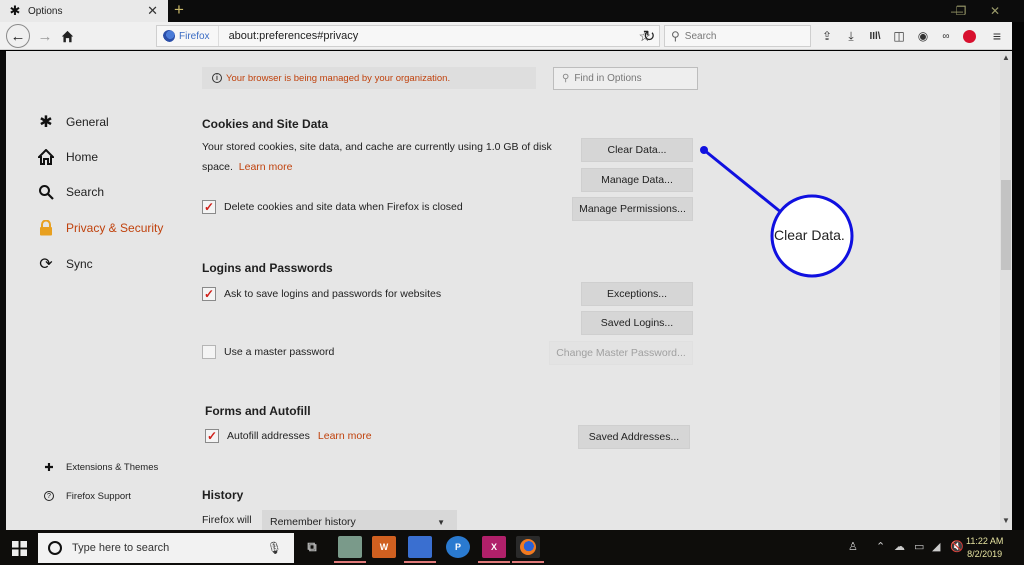 The height and width of the screenshot is (565, 1024). I want to click on taskbar-app-paint, so click(350, 549).